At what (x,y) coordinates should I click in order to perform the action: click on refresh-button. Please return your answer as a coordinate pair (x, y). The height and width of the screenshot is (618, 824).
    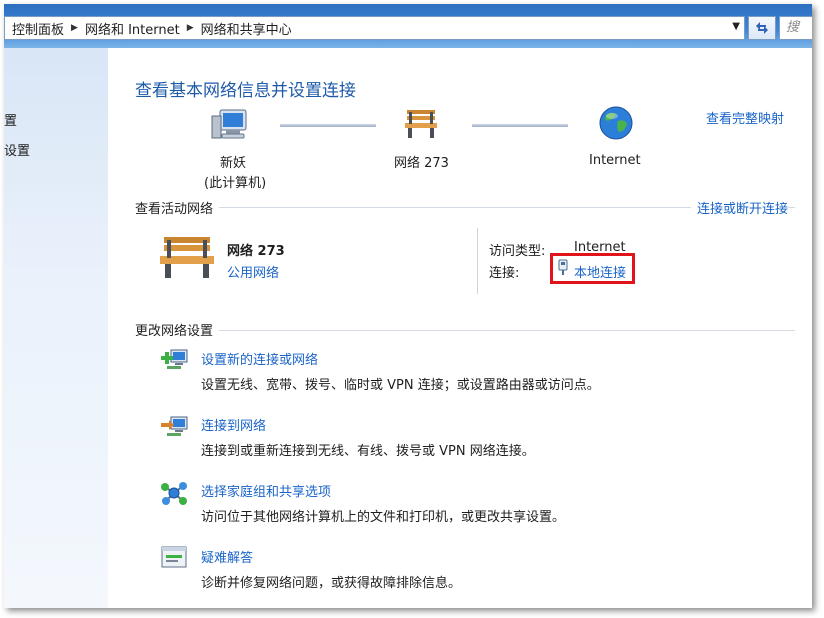
    Looking at the image, I should click on (762, 28).